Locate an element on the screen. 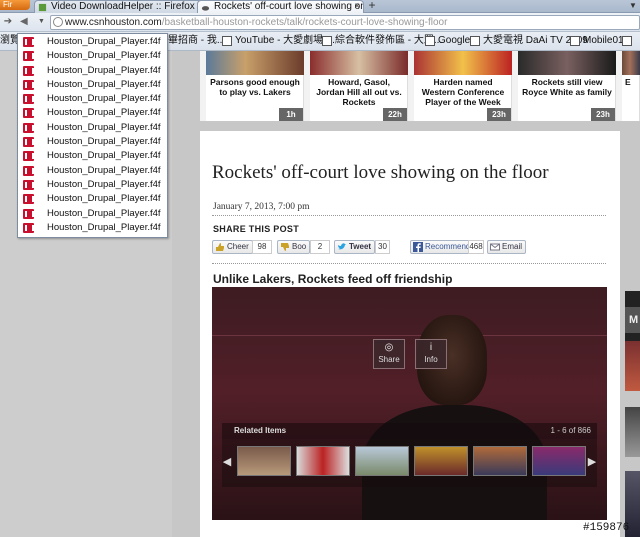  email-button: Email is located at coordinates (507, 247).